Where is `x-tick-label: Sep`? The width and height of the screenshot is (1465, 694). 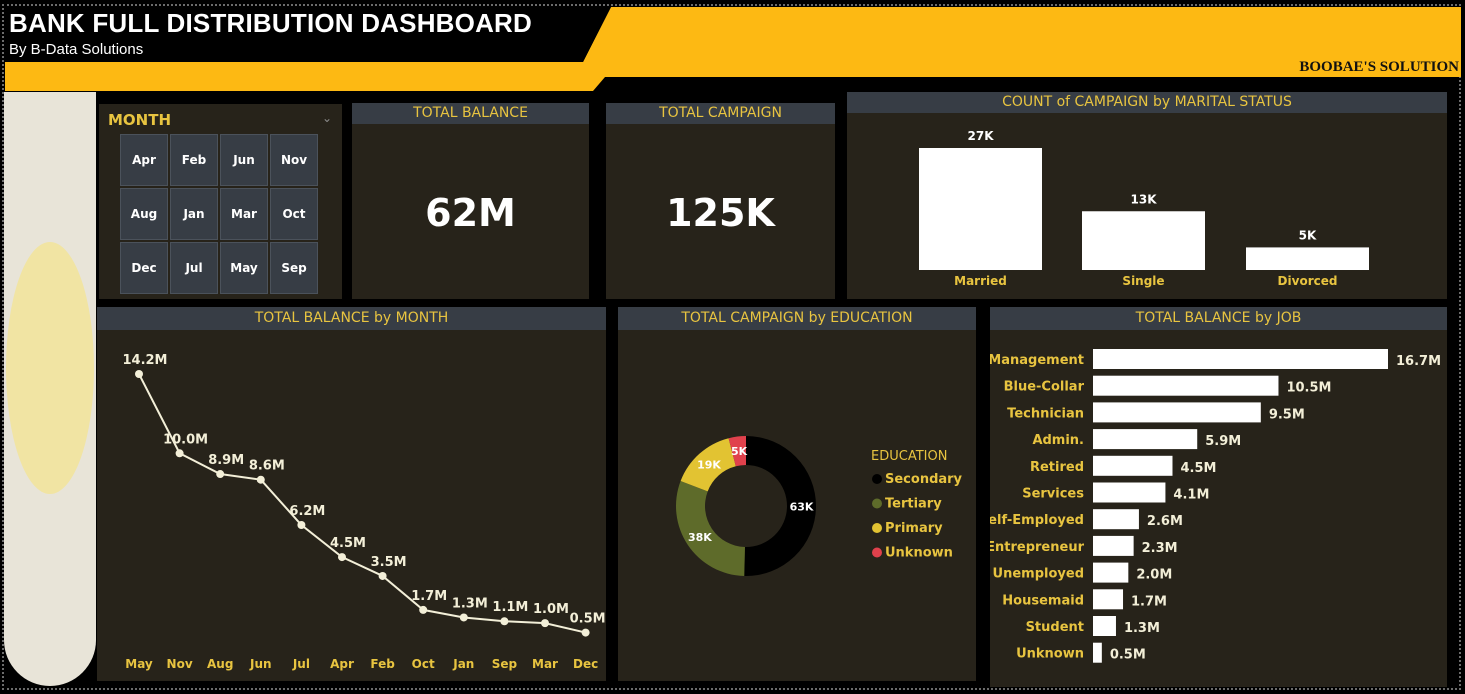
x-tick-label: Sep is located at coordinates (505, 664).